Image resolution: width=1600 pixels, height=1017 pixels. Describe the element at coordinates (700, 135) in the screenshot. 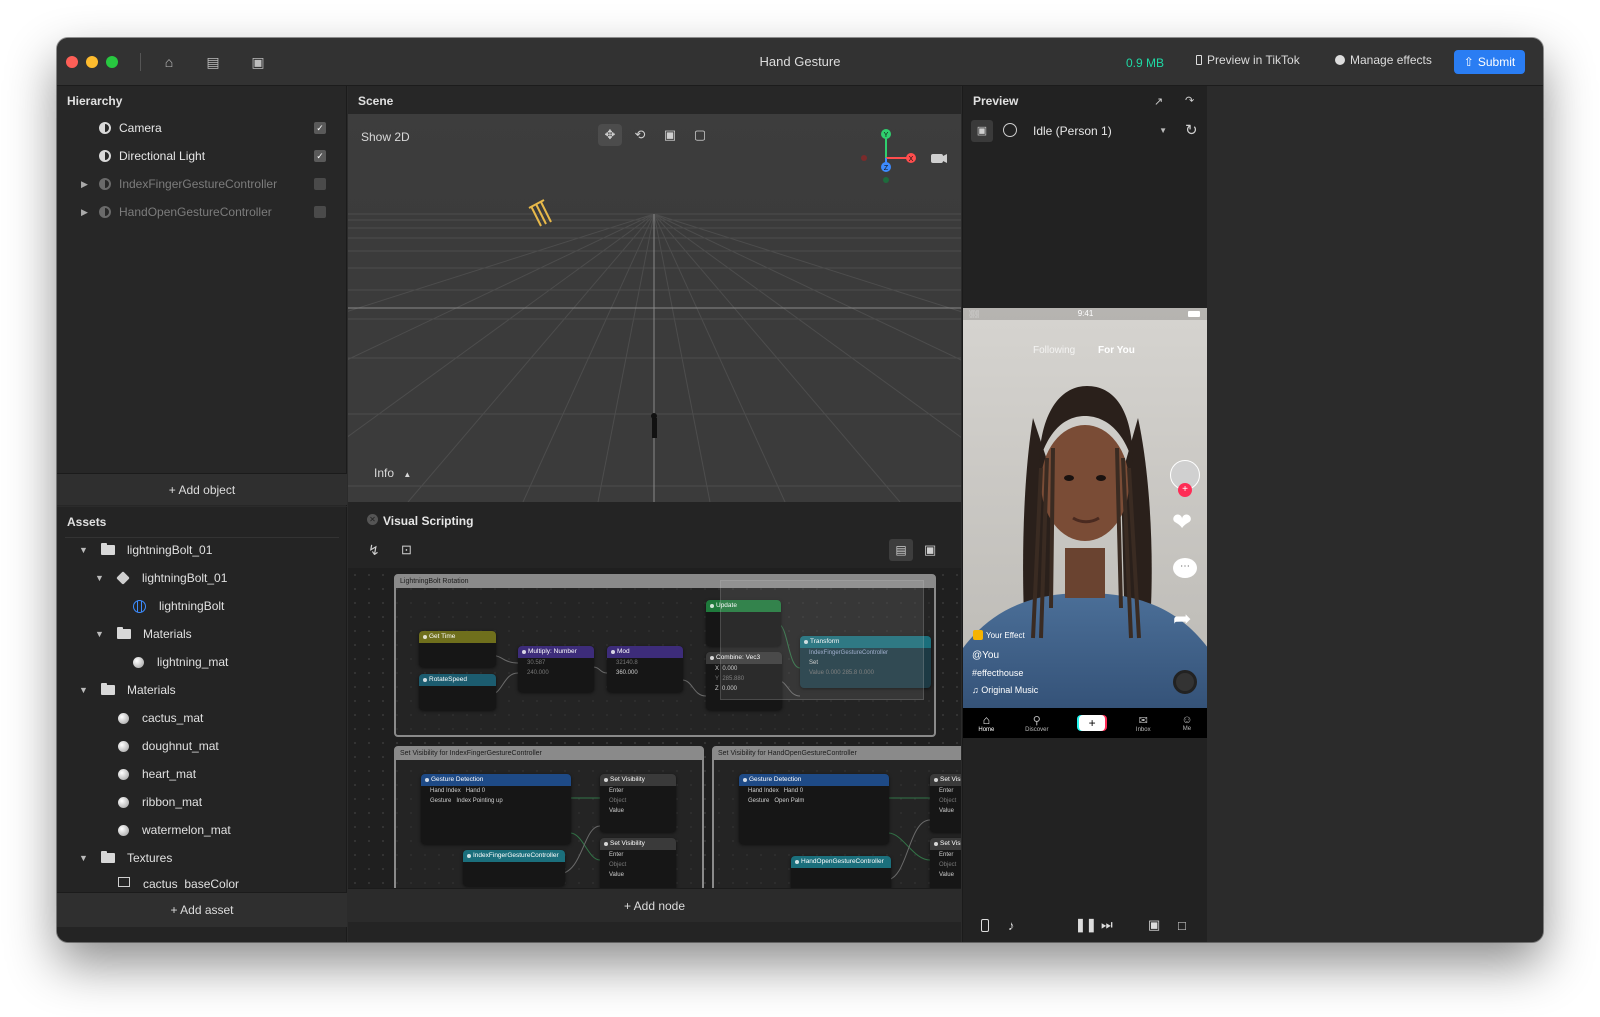

I see `rect-tool-icon: ▢` at that location.